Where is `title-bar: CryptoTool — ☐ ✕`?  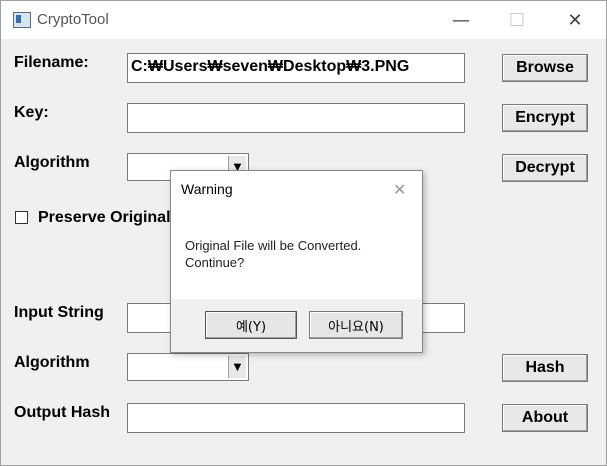
title-bar: CryptoTool — ☐ ✕ is located at coordinates (303, 20).